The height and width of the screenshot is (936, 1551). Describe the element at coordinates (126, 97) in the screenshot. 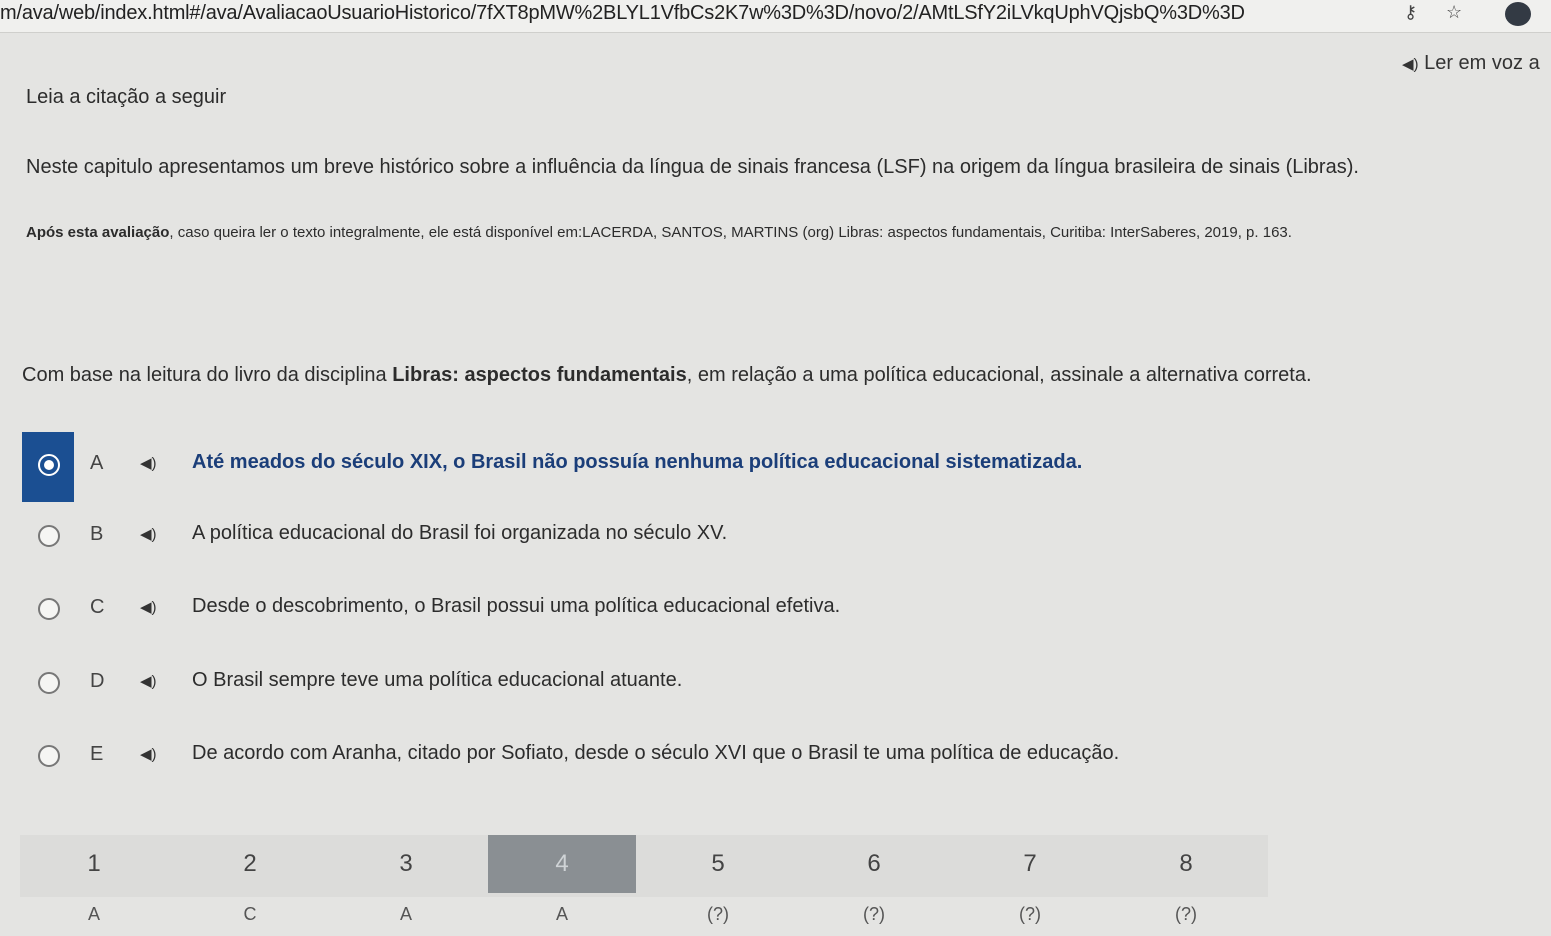

I see `question-lead: Leia a citação a seguir` at that location.